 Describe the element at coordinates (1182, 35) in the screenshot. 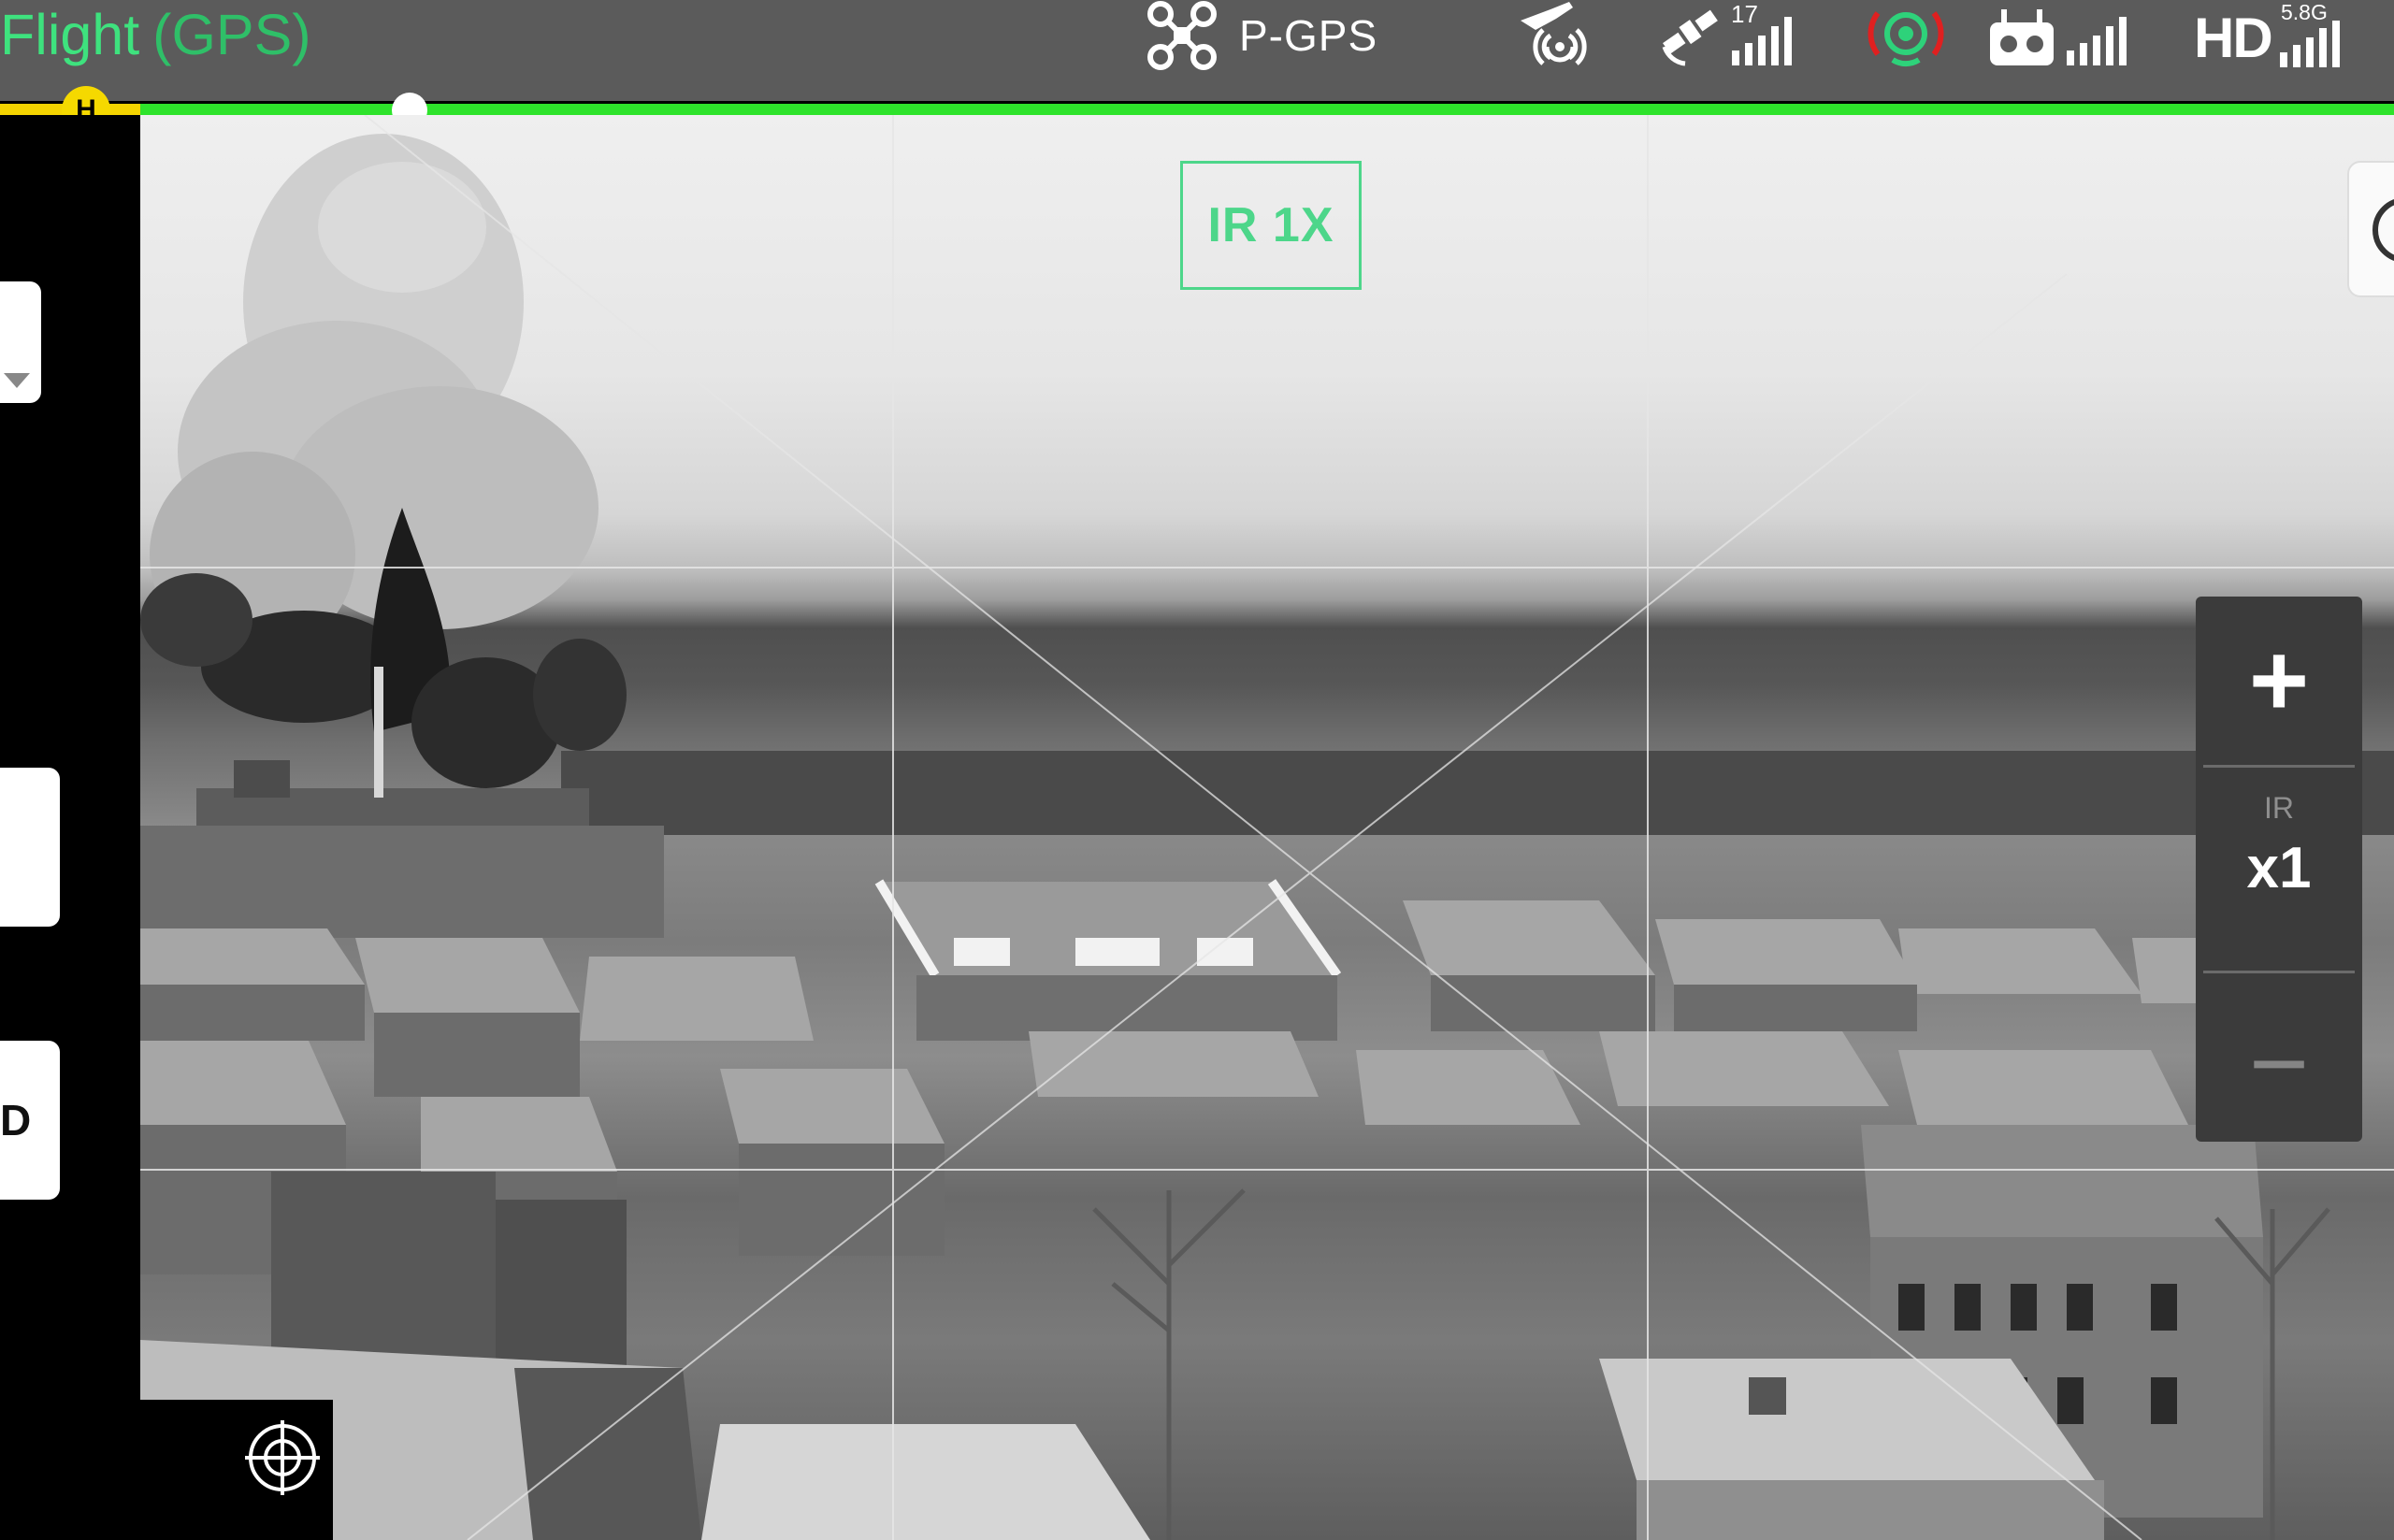

I see `drone-icon` at that location.